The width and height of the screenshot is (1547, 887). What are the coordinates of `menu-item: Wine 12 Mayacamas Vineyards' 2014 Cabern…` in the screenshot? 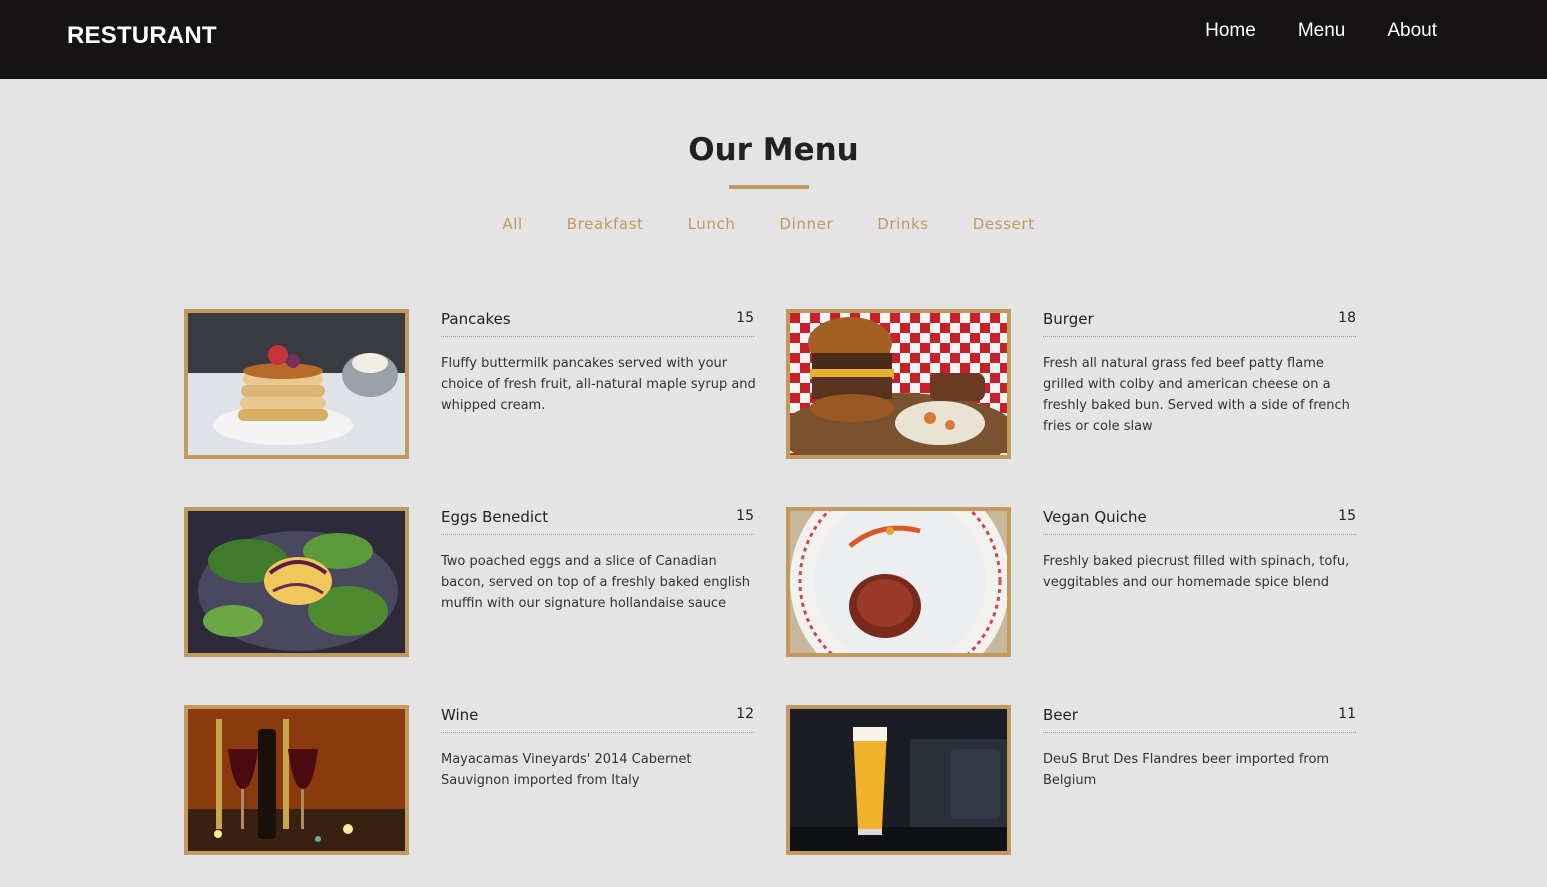 It's located at (470, 781).